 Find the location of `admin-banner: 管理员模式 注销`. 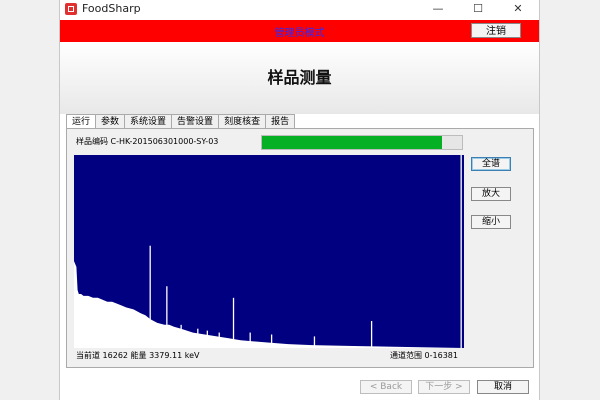

admin-banner: 管理员模式 注销 is located at coordinates (299, 31).